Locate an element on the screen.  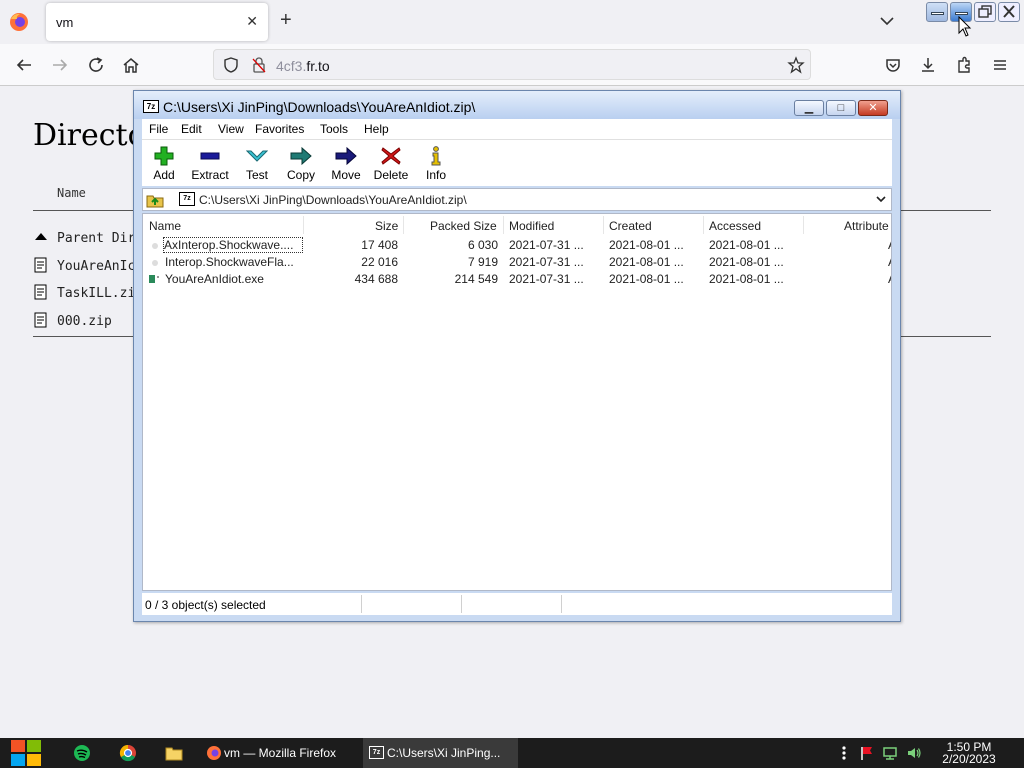
browser-tab-vm: vm ✕ is located at coordinates (157, 22).